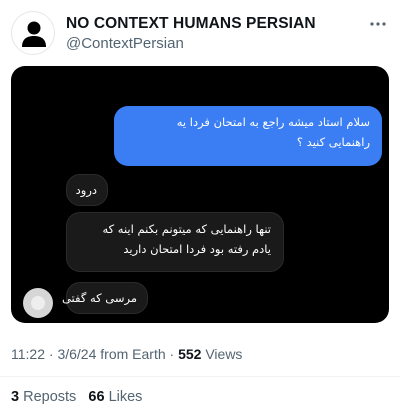  What do you see at coordinates (96, 397) in the screenshot?
I see `likes-count: 66` at bounding box center [96, 397].